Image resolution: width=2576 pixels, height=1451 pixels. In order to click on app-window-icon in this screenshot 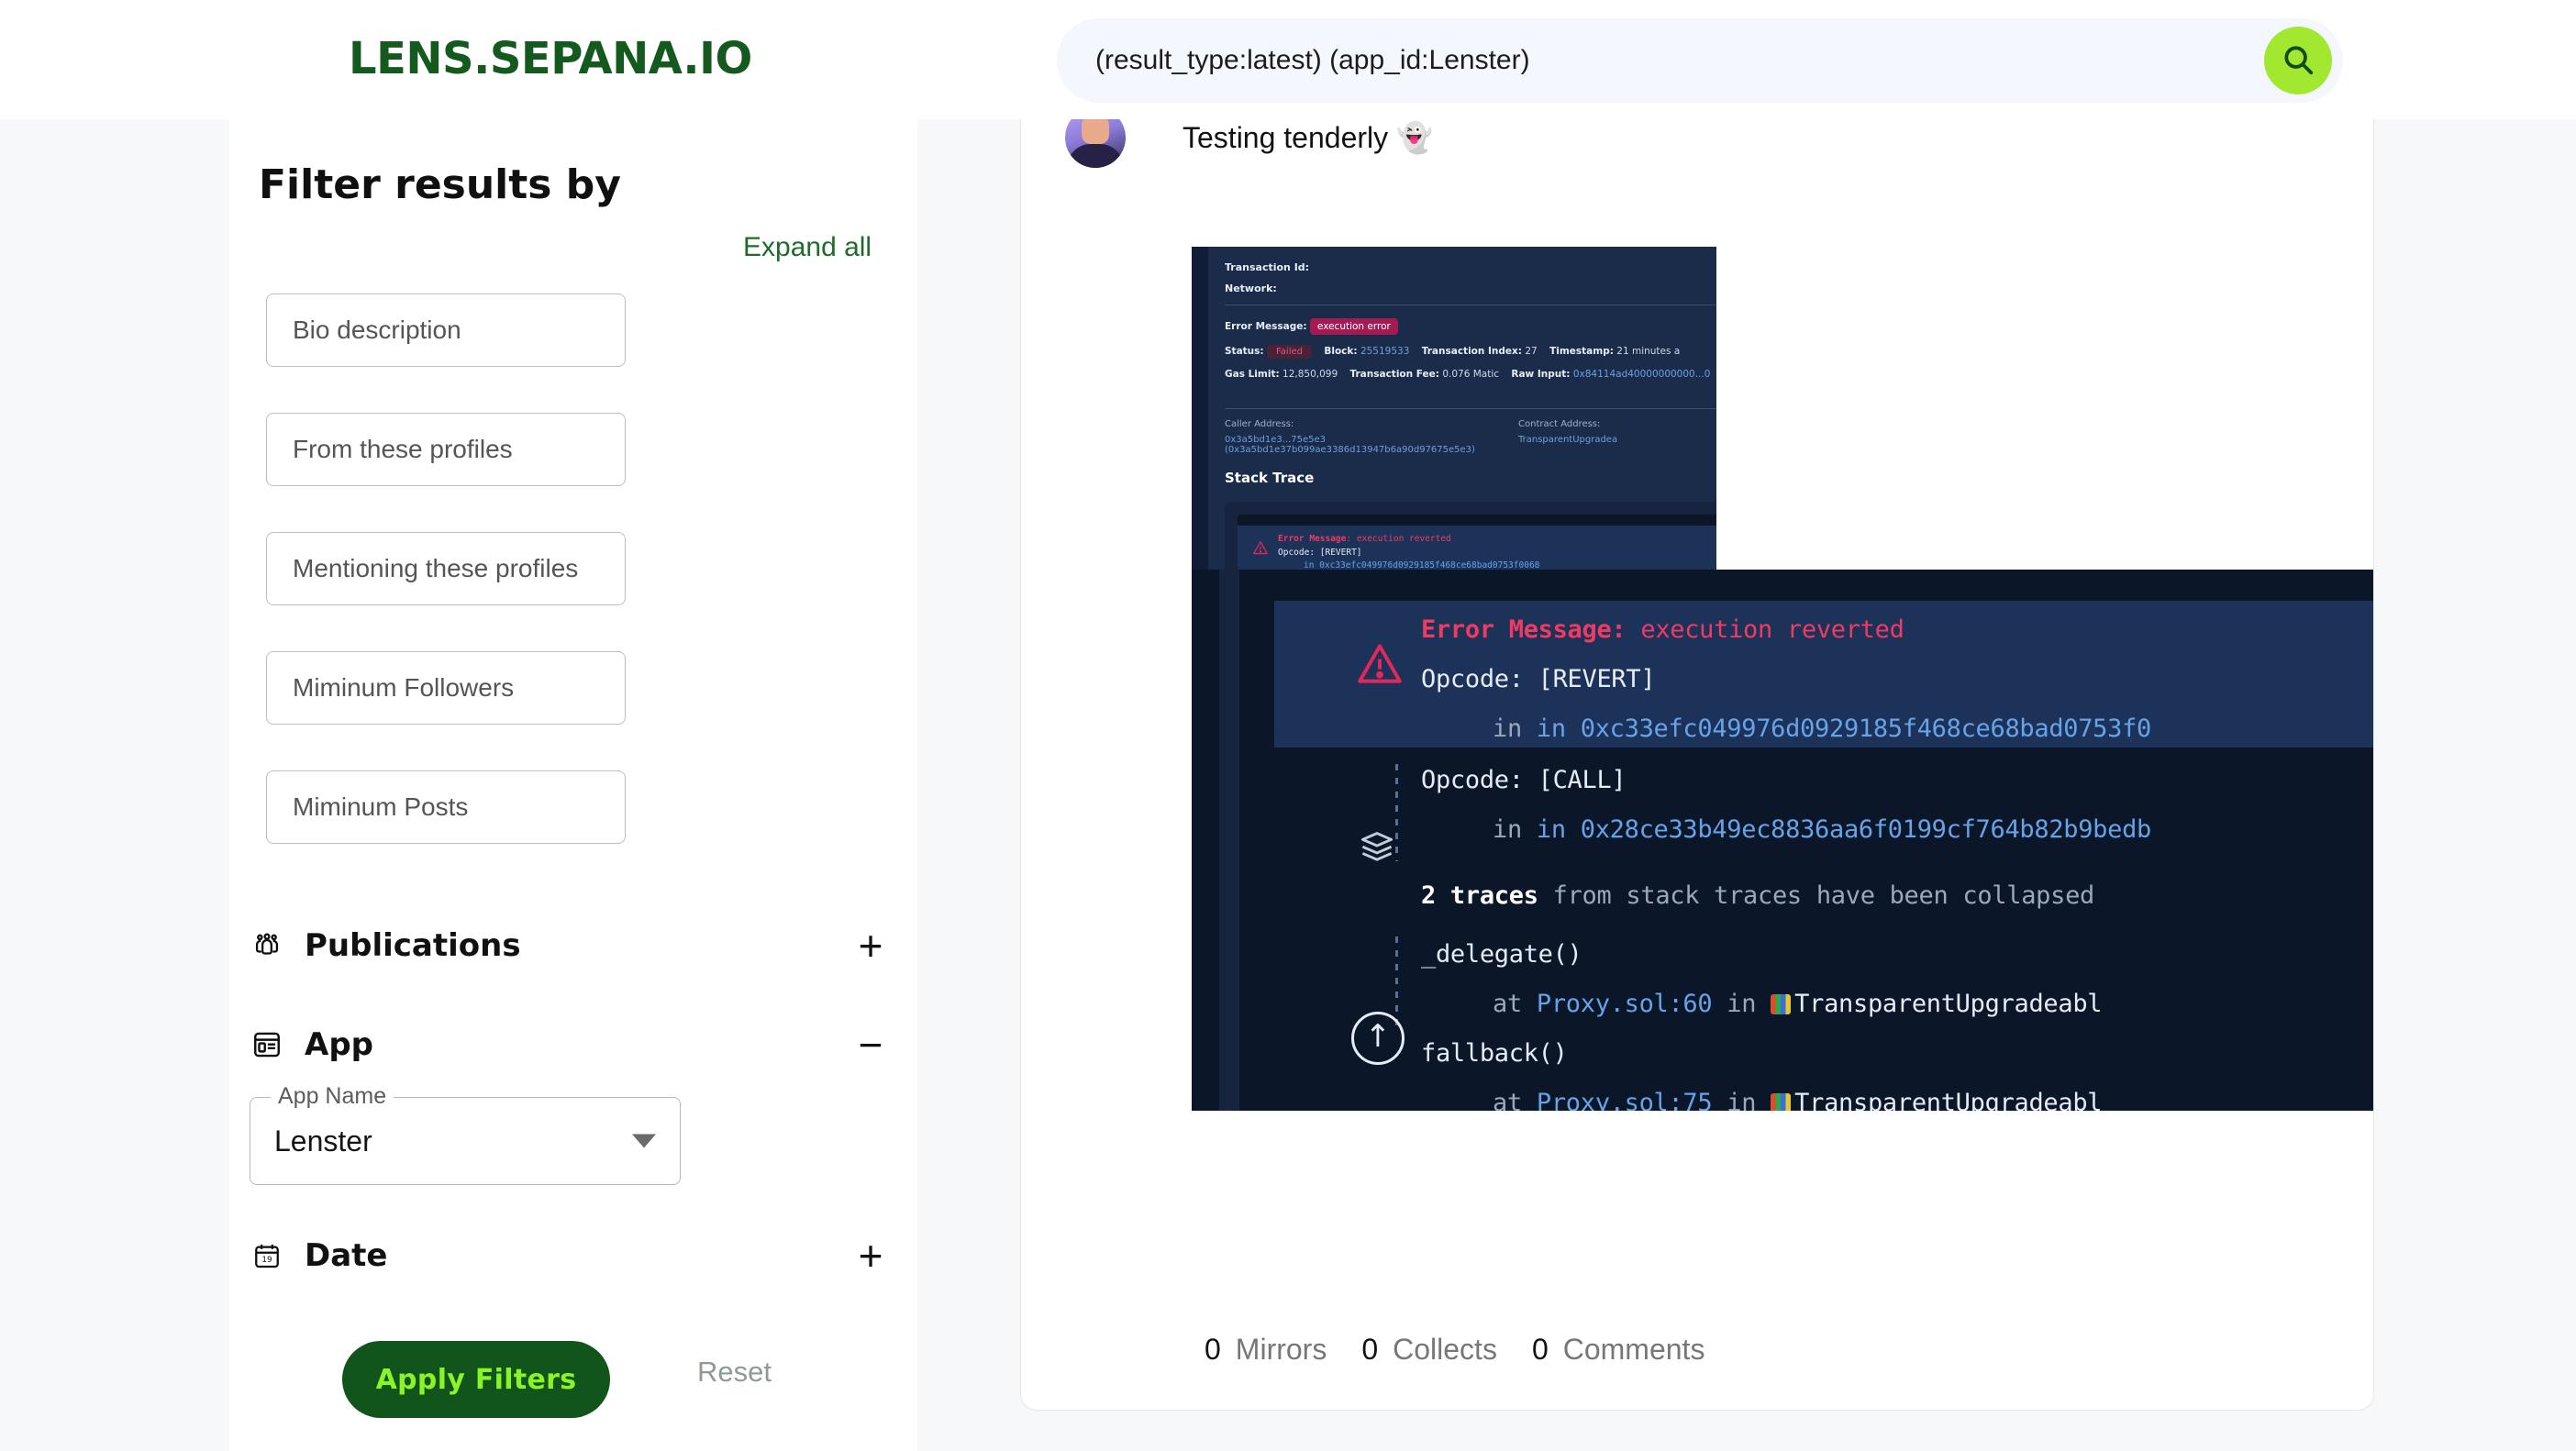, I will do `click(267, 1044)`.